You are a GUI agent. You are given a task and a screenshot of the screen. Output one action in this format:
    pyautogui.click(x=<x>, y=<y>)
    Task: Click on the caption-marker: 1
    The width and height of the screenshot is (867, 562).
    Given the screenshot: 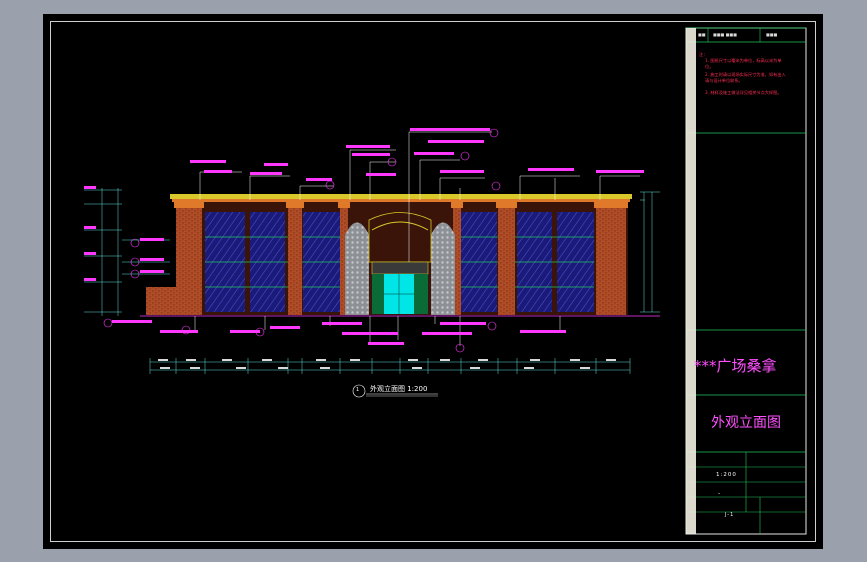 What is the action you would take?
    pyautogui.click(x=358, y=390)
    